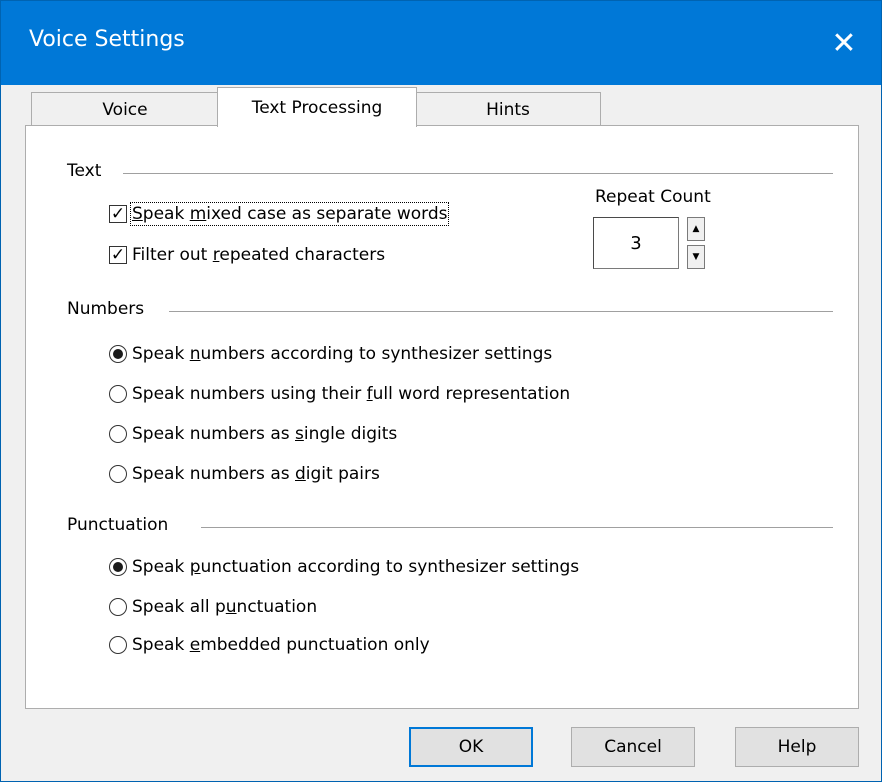  What do you see at coordinates (517, 527) in the screenshot?
I see `punctuation-group-divider` at bounding box center [517, 527].